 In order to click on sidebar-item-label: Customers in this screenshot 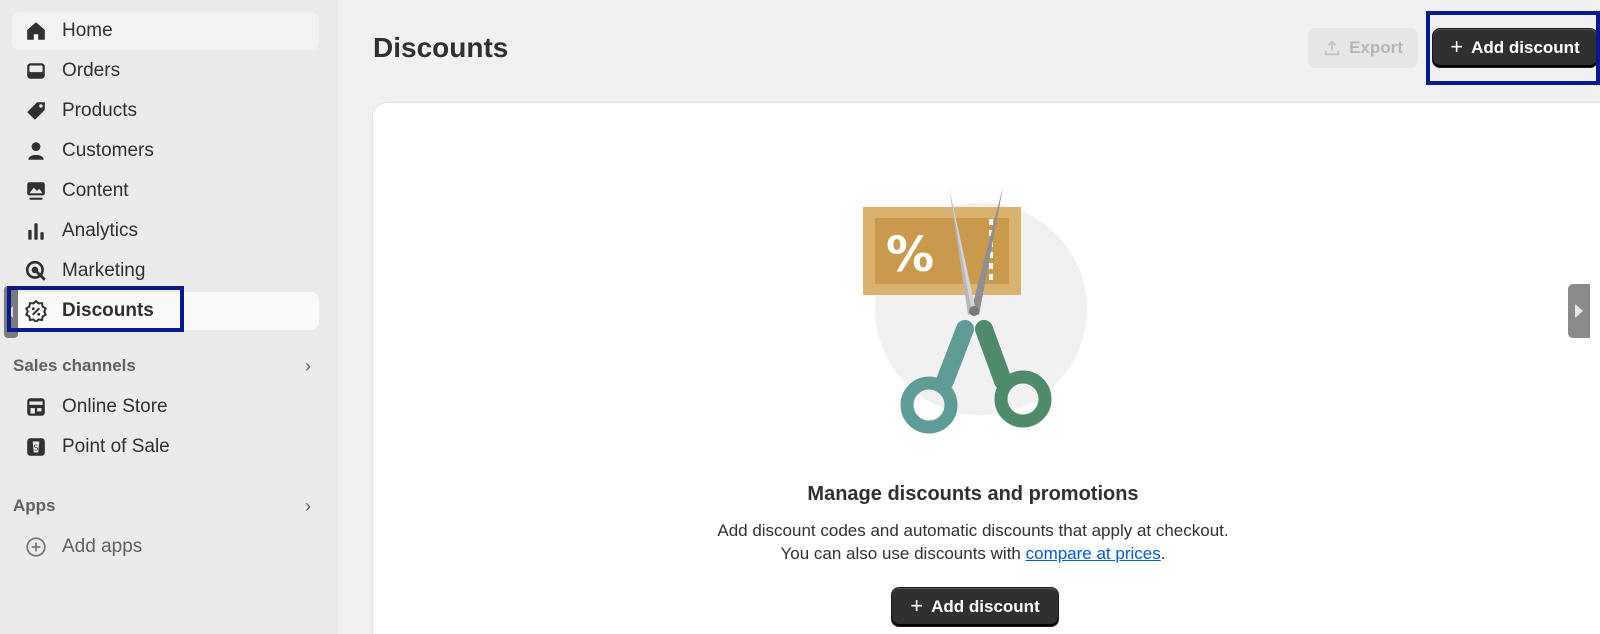, I will do `click(108, 150)`.